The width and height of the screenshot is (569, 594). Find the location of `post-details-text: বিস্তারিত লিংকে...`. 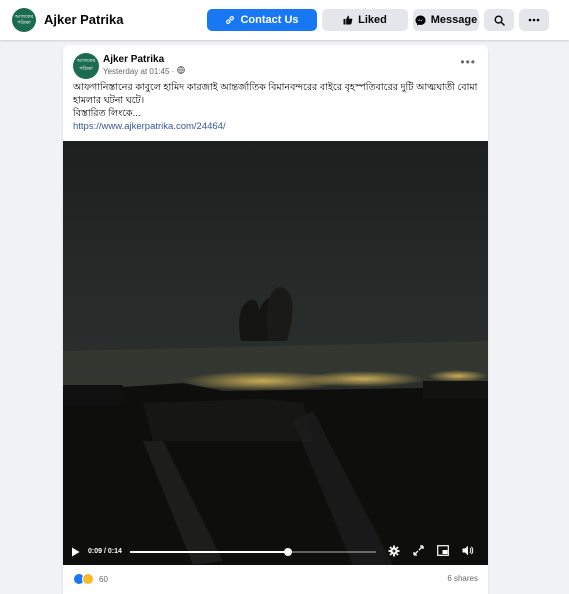

post-details-text: বিস্তারিত লিংকে... is located at coordinates (107, 113).